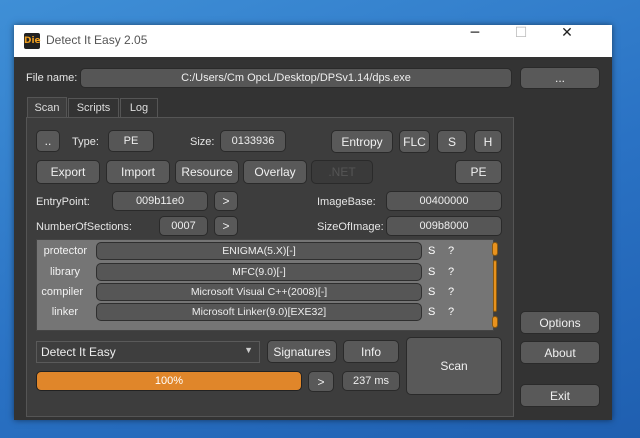 The height and width of the screenshot is (438, 640). What do you see at coordinates (371, 381) in the screenshot?
I see `scan-time: 237 ms` at bounding box center [371, 381].